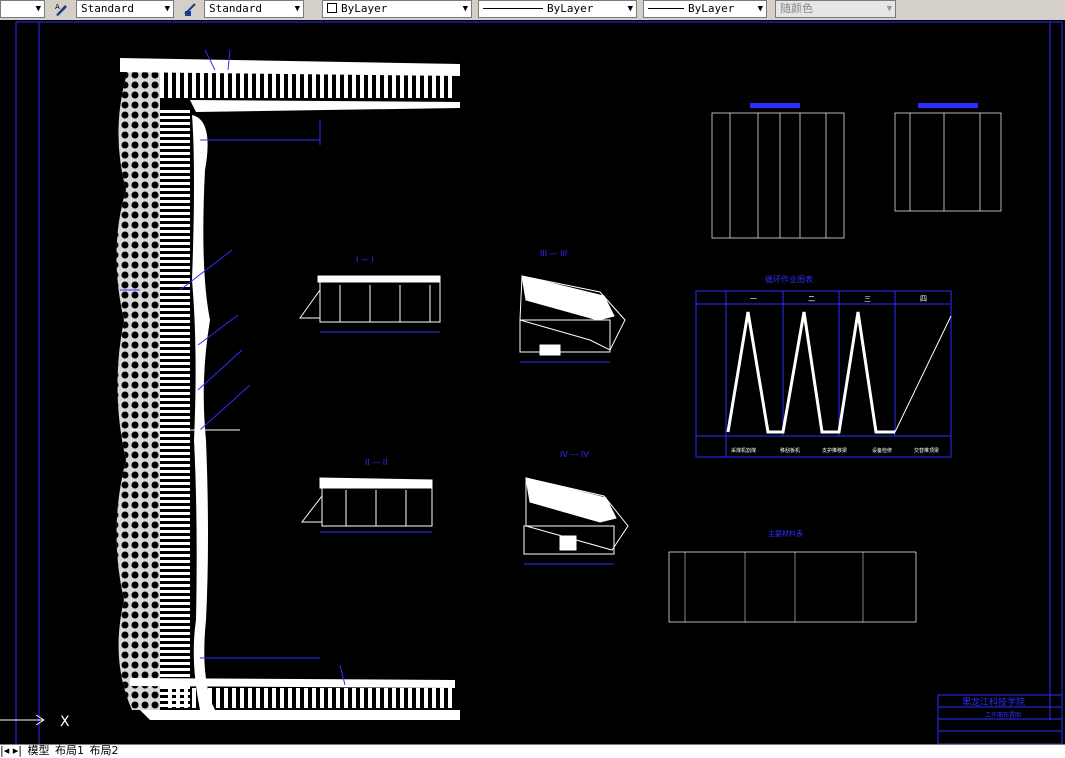  Describe the element at coordinates (332, 8) in the screenshot. I see `color-swatch-icon` at that location.